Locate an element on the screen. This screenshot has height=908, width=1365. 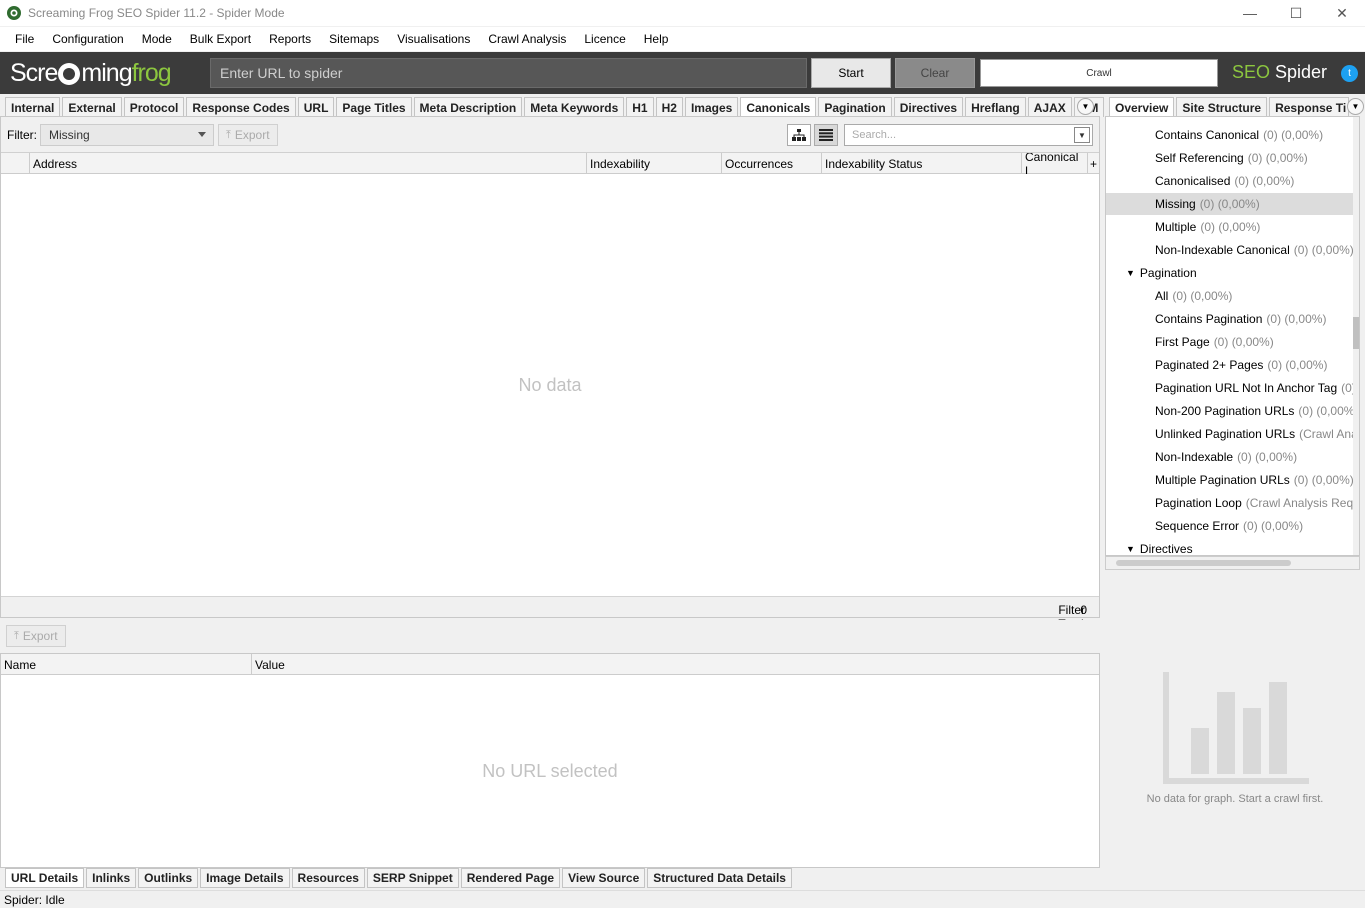
filter-select: Missing is located at coordinates (127, 135).